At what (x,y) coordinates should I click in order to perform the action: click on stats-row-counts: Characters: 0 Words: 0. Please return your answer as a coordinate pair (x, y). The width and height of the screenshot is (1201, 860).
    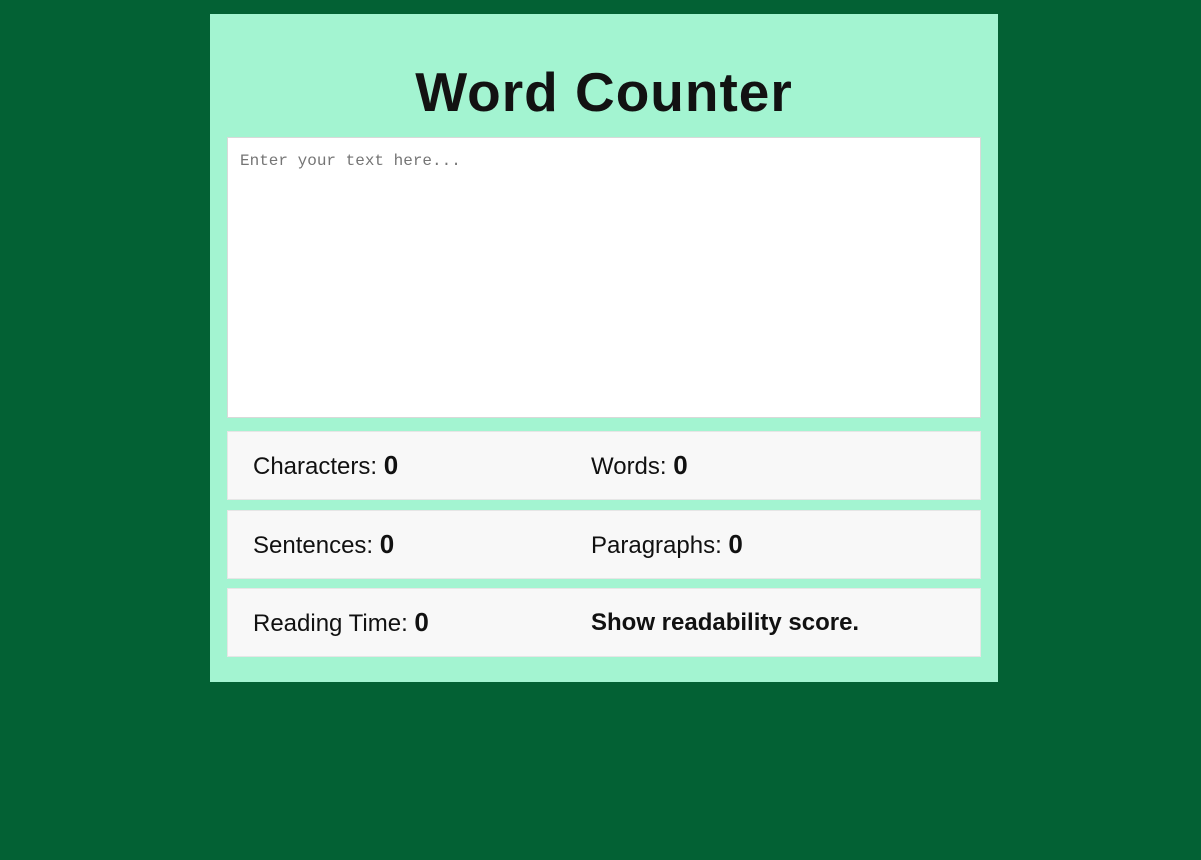
    Looking at the image, I should click on (604, 465).